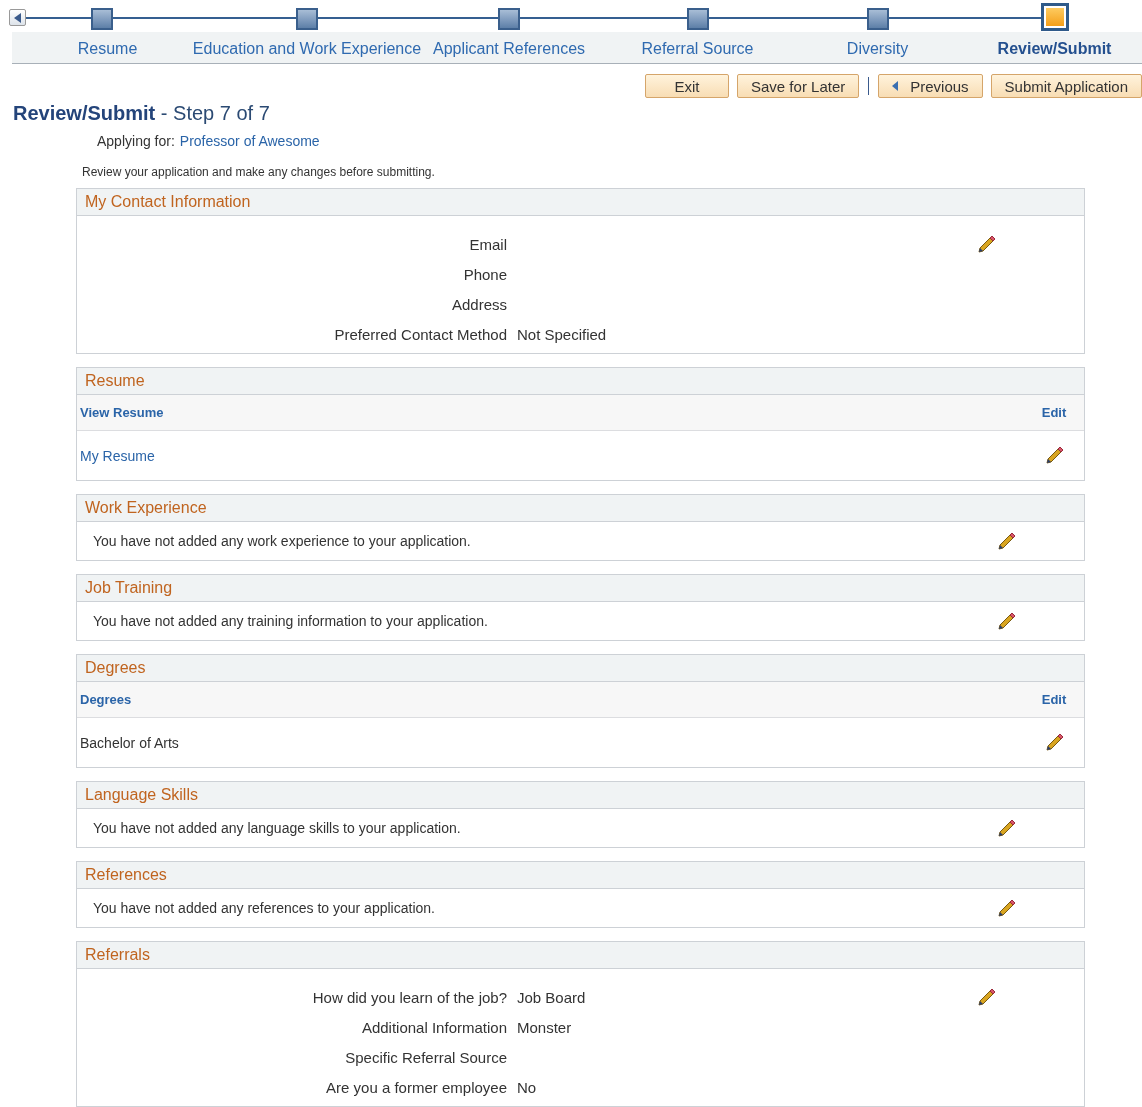 The width and height of the screenshot is (1142, 1107). Describe the element at coordinates (129, 742) in the screenshot. I see `table-cell: Bachelor of Arts` at that location.